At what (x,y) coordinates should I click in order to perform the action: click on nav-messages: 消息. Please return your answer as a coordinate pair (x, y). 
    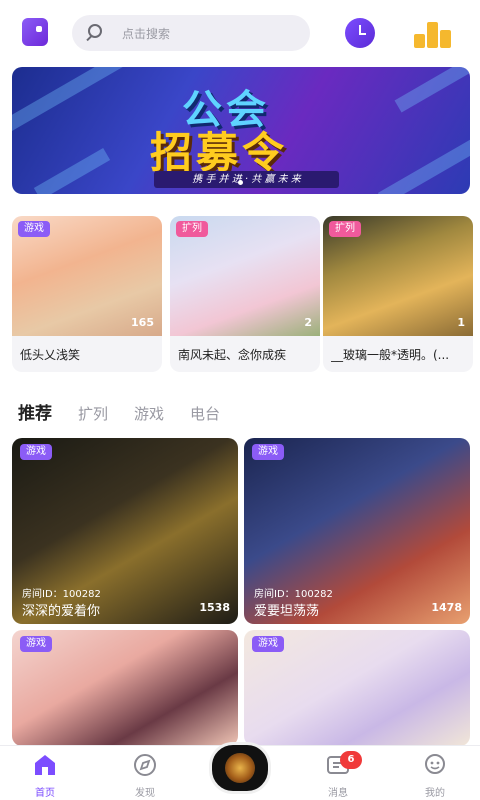
    Looking at the image, I should click on (338, 773).